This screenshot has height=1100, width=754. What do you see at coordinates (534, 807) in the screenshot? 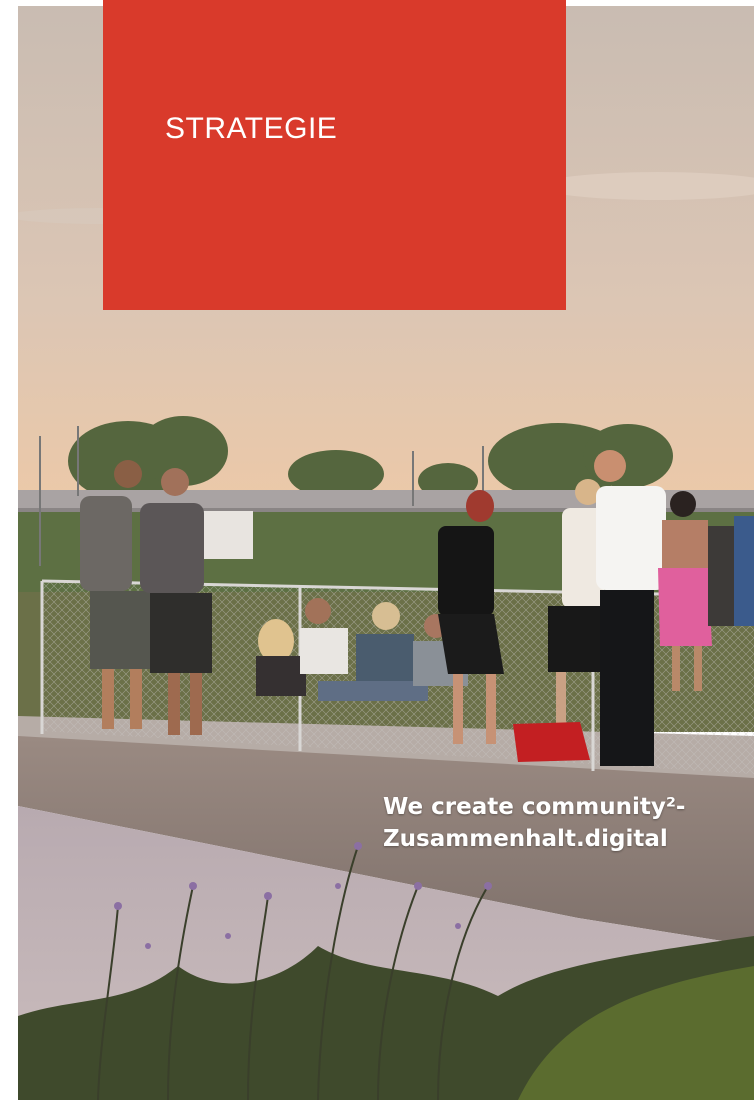
I see `claim-line-1: We create community²-` at bounding box center [534, 807].